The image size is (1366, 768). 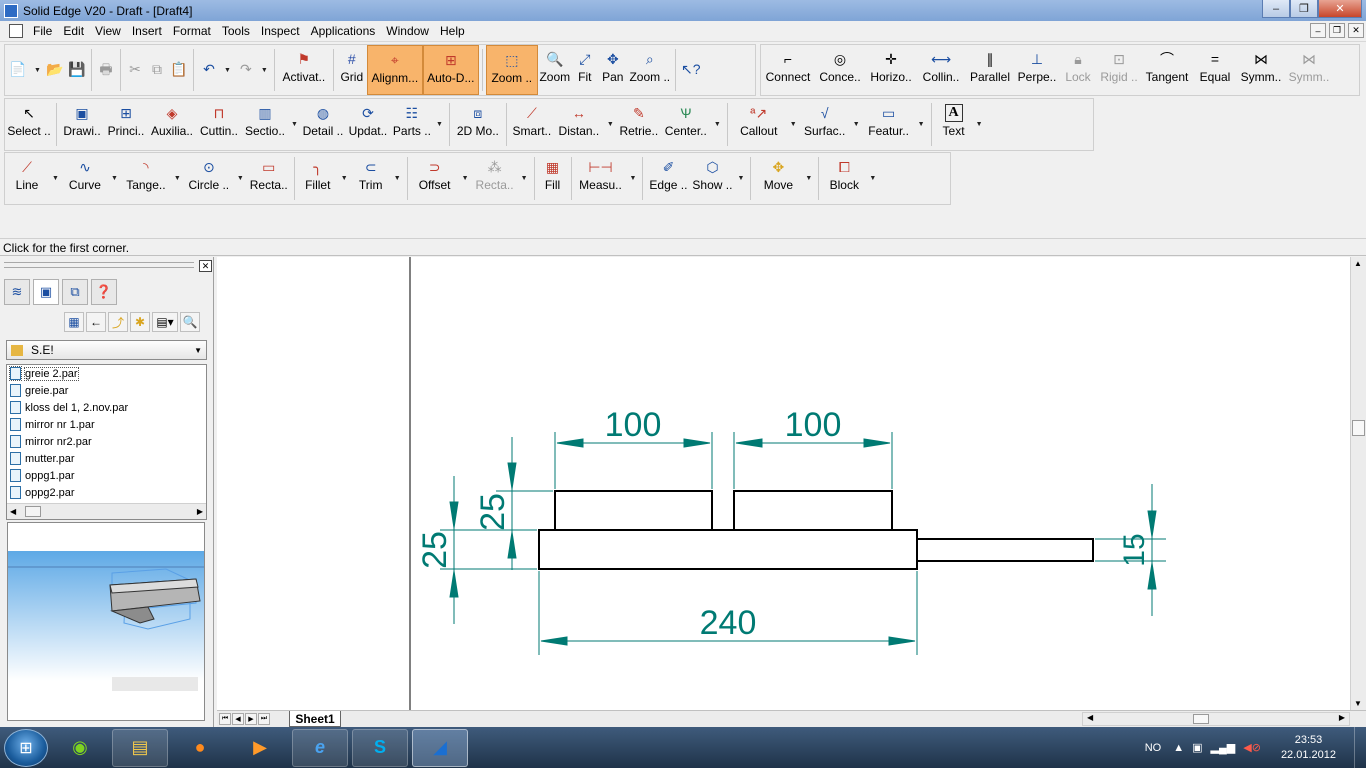 I want to click on tab-layers: ≋, so click(x=17, y=292).